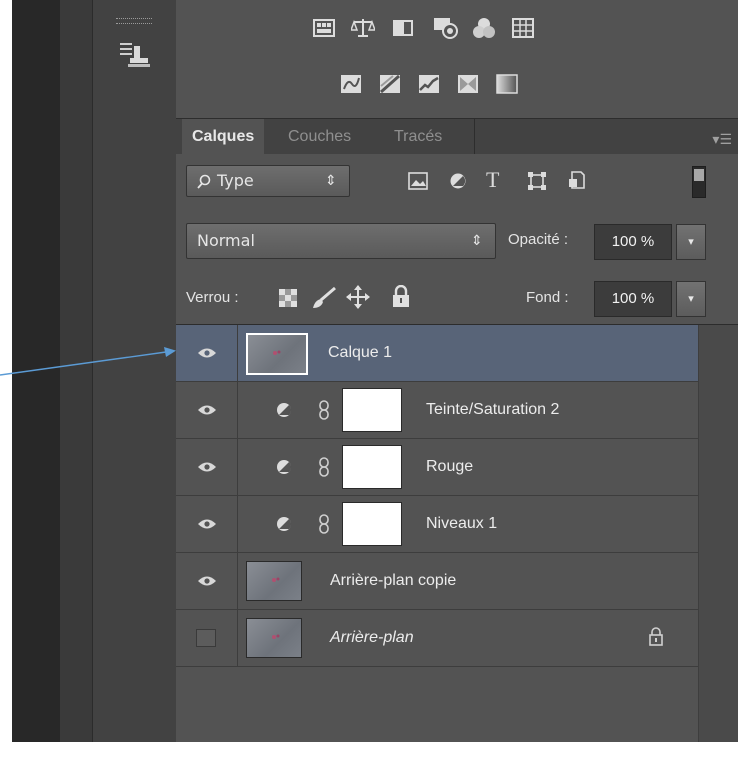  I want to click on layer-row: Teinte/Saturation 2, so click(437, 410).